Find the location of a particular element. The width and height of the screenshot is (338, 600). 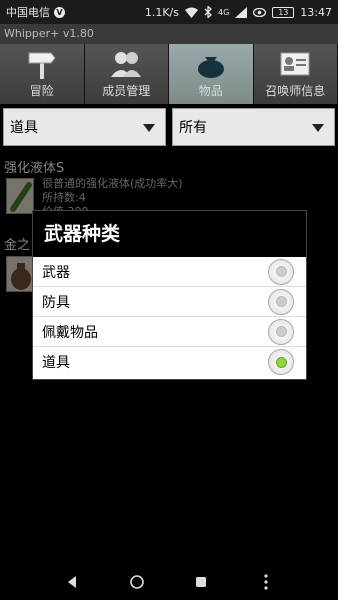

more-button is located at coordinates (266, 582).